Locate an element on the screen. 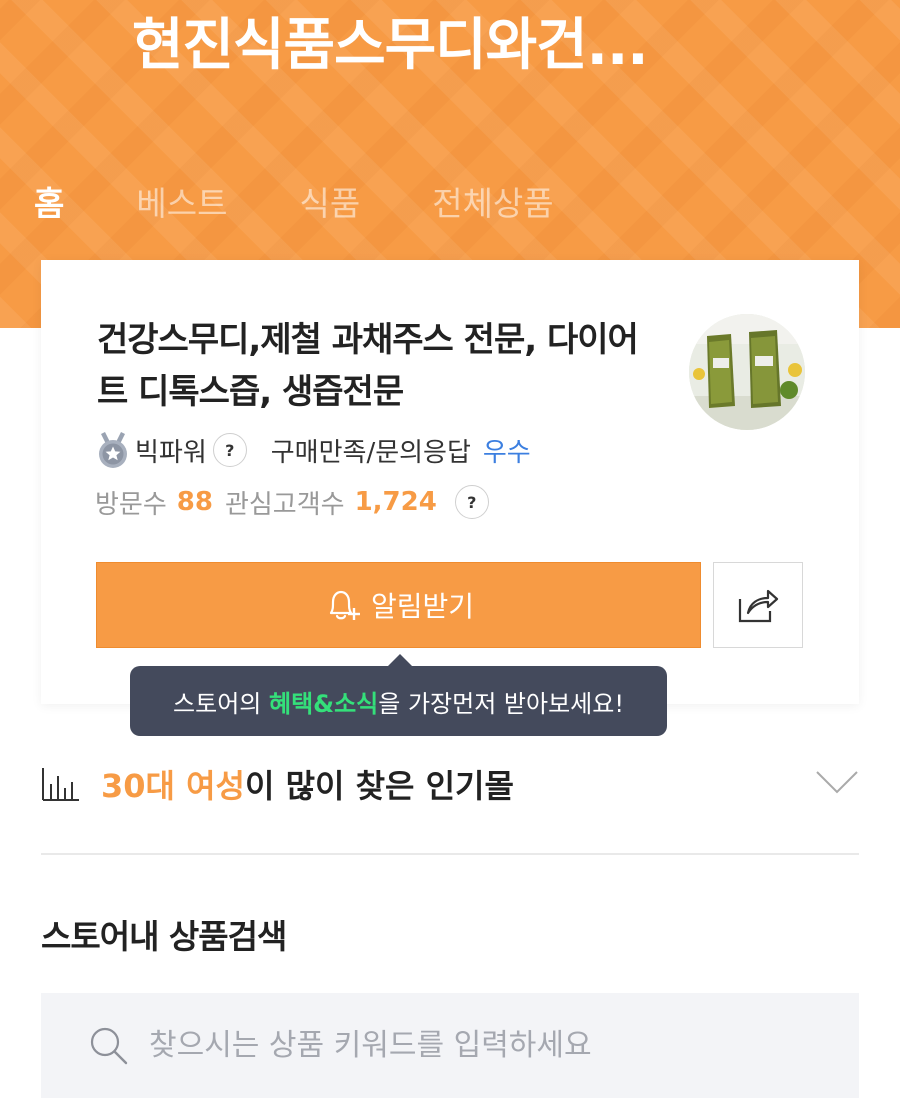 This screenshot has height=1114, width=900. store-search-heading: 스토어내 상품검색 is located at coordinates (164, 936).